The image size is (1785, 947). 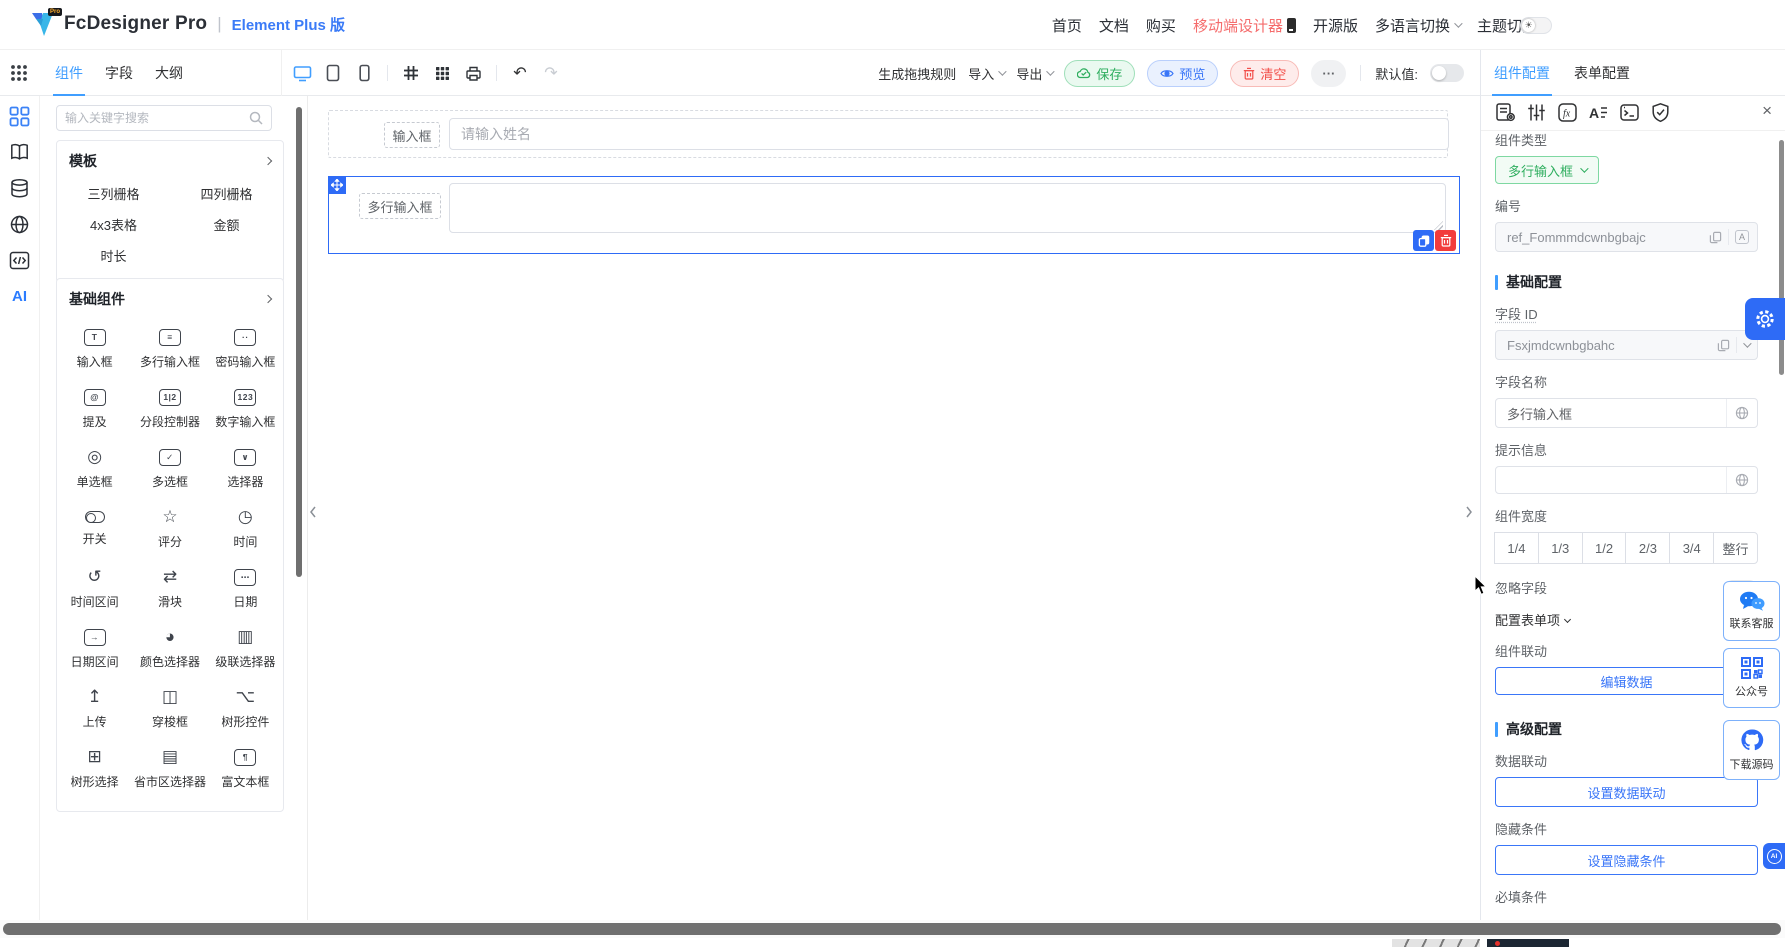 What do you see at coordinates (245, 589) in the screenshot?
I see `palette-item: ⋯ 日期` at bounding box center [245, 589].